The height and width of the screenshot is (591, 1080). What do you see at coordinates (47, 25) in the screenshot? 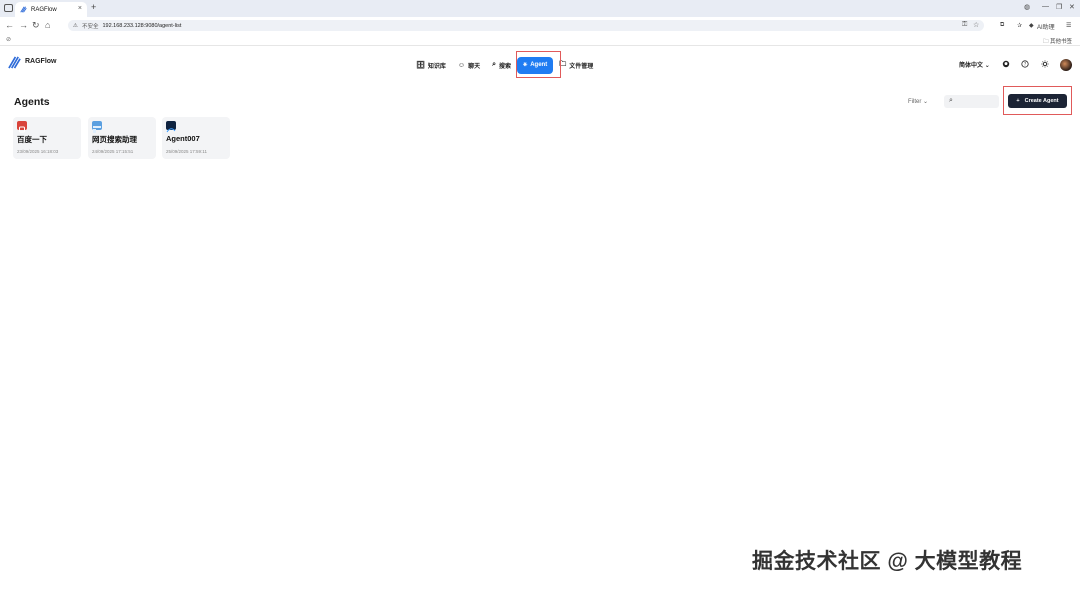
I see `home-icon: ⌂` at bounding box center [47, 25].